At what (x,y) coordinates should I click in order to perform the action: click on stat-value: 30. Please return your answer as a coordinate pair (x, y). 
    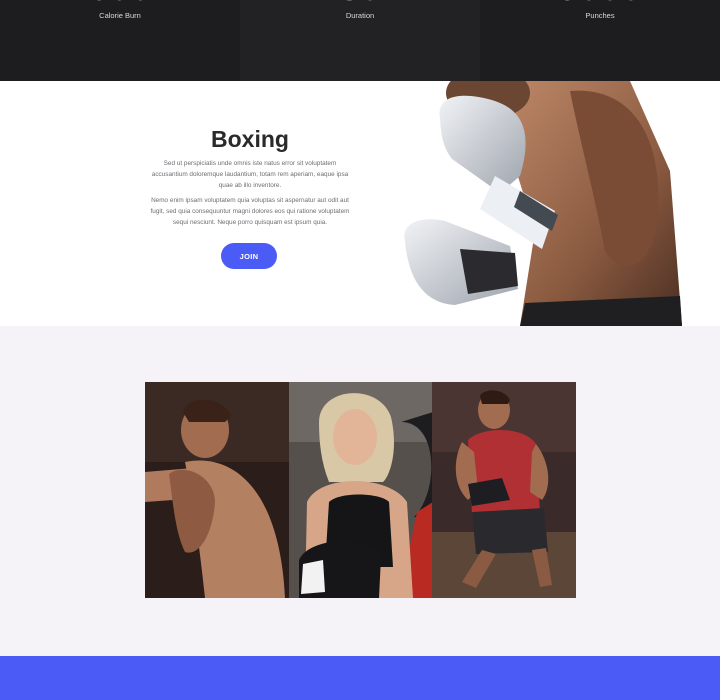
    Looking at the image, I should click on (360, 3).